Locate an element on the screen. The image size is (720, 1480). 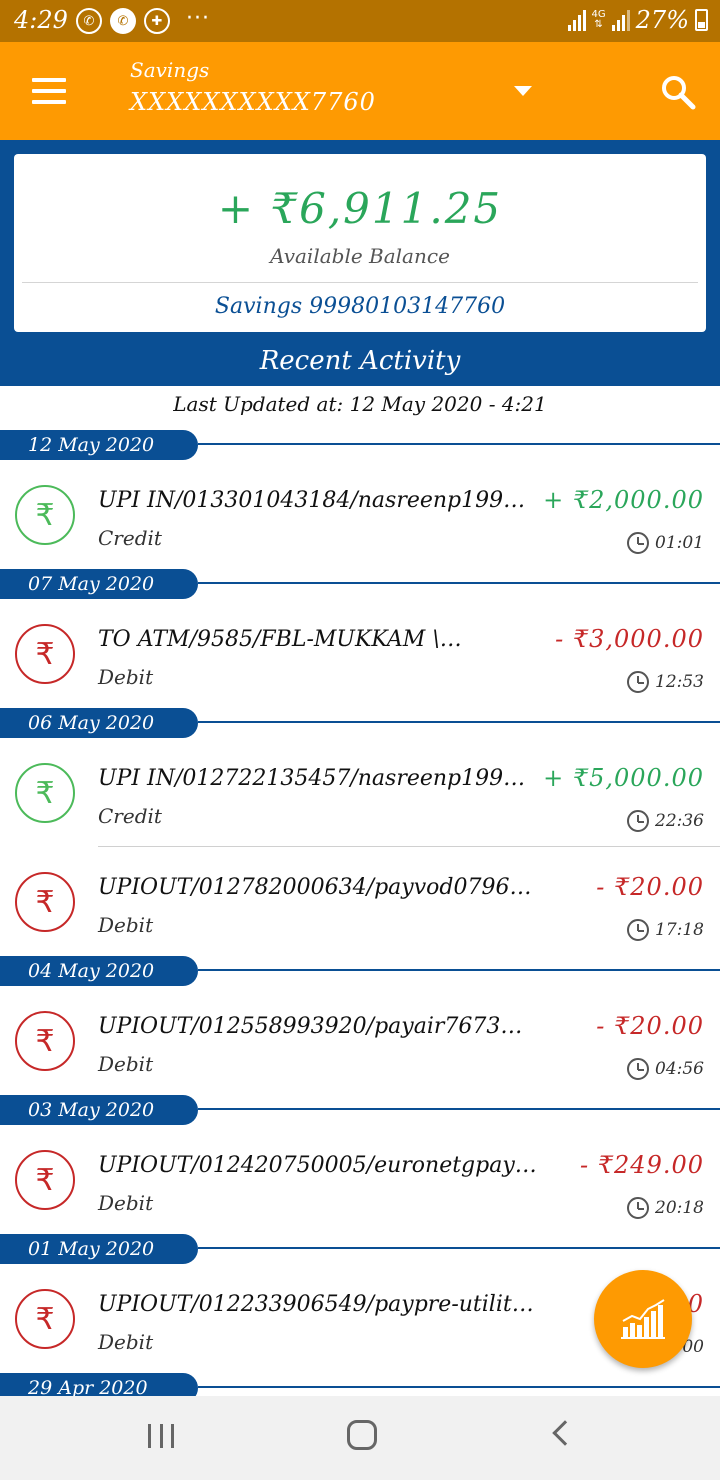
transaction-amount: + ₹5,000.00 is located at coordinates (623, 778).